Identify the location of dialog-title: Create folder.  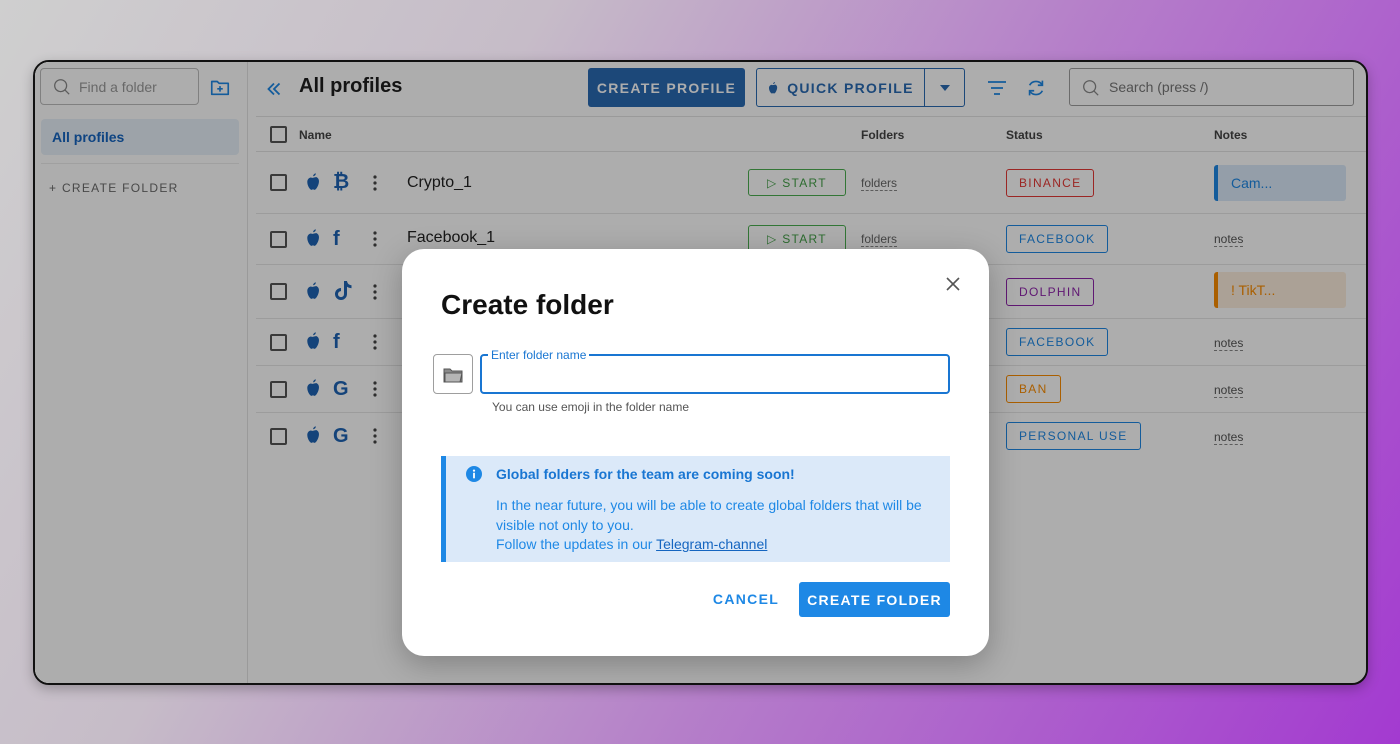
(527, 304).